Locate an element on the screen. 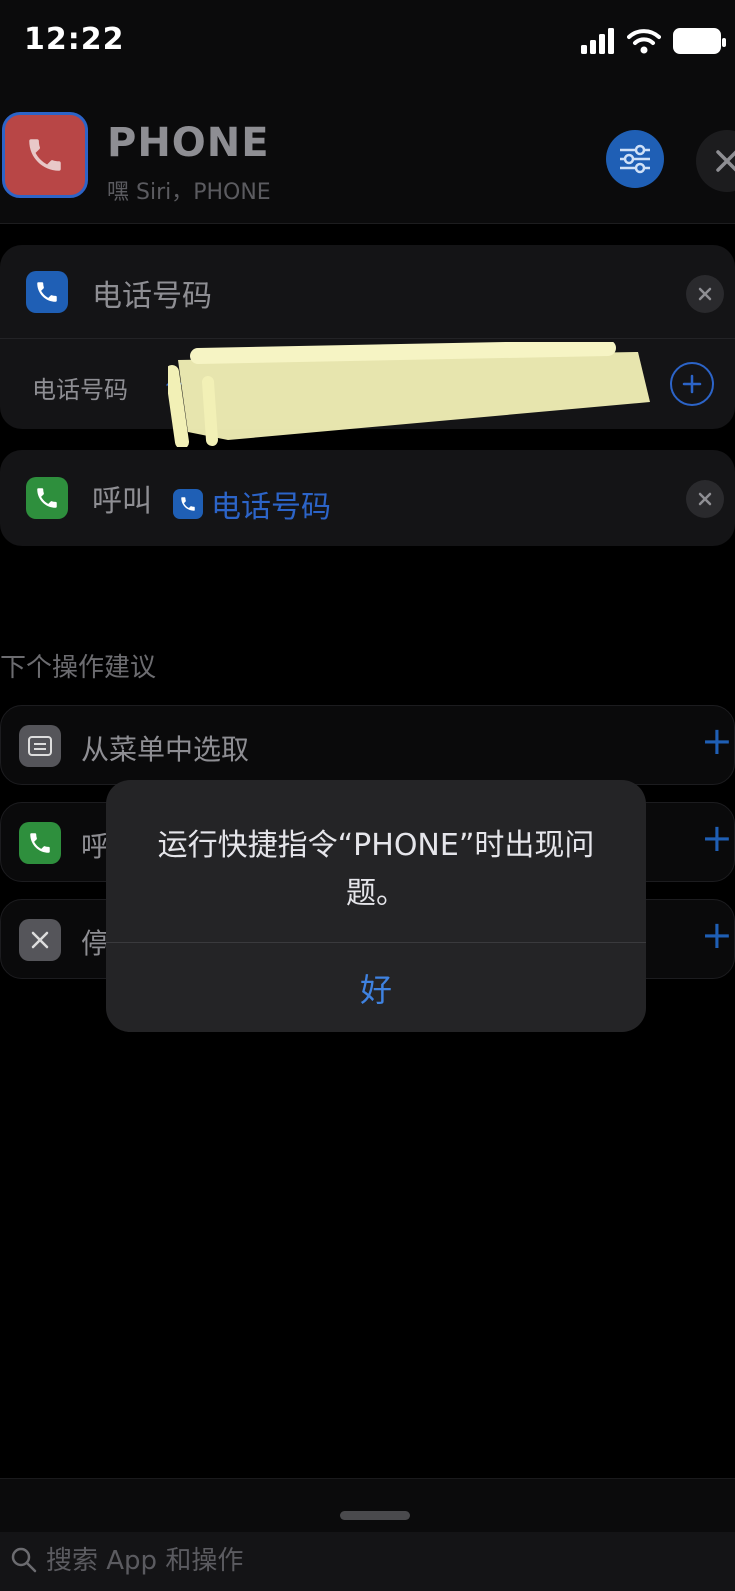  action-title: 电话号码 is located at coordinates (152, 296).